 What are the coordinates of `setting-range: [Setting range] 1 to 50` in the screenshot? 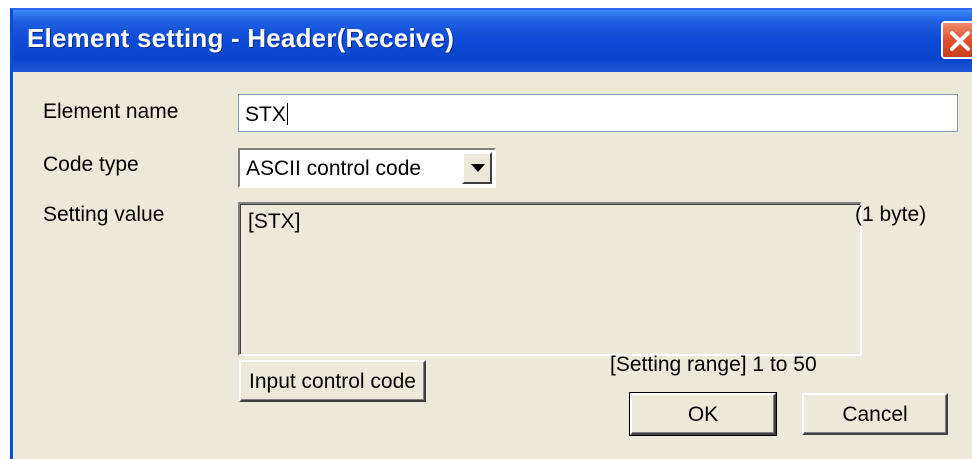 It's located at (713, 364).